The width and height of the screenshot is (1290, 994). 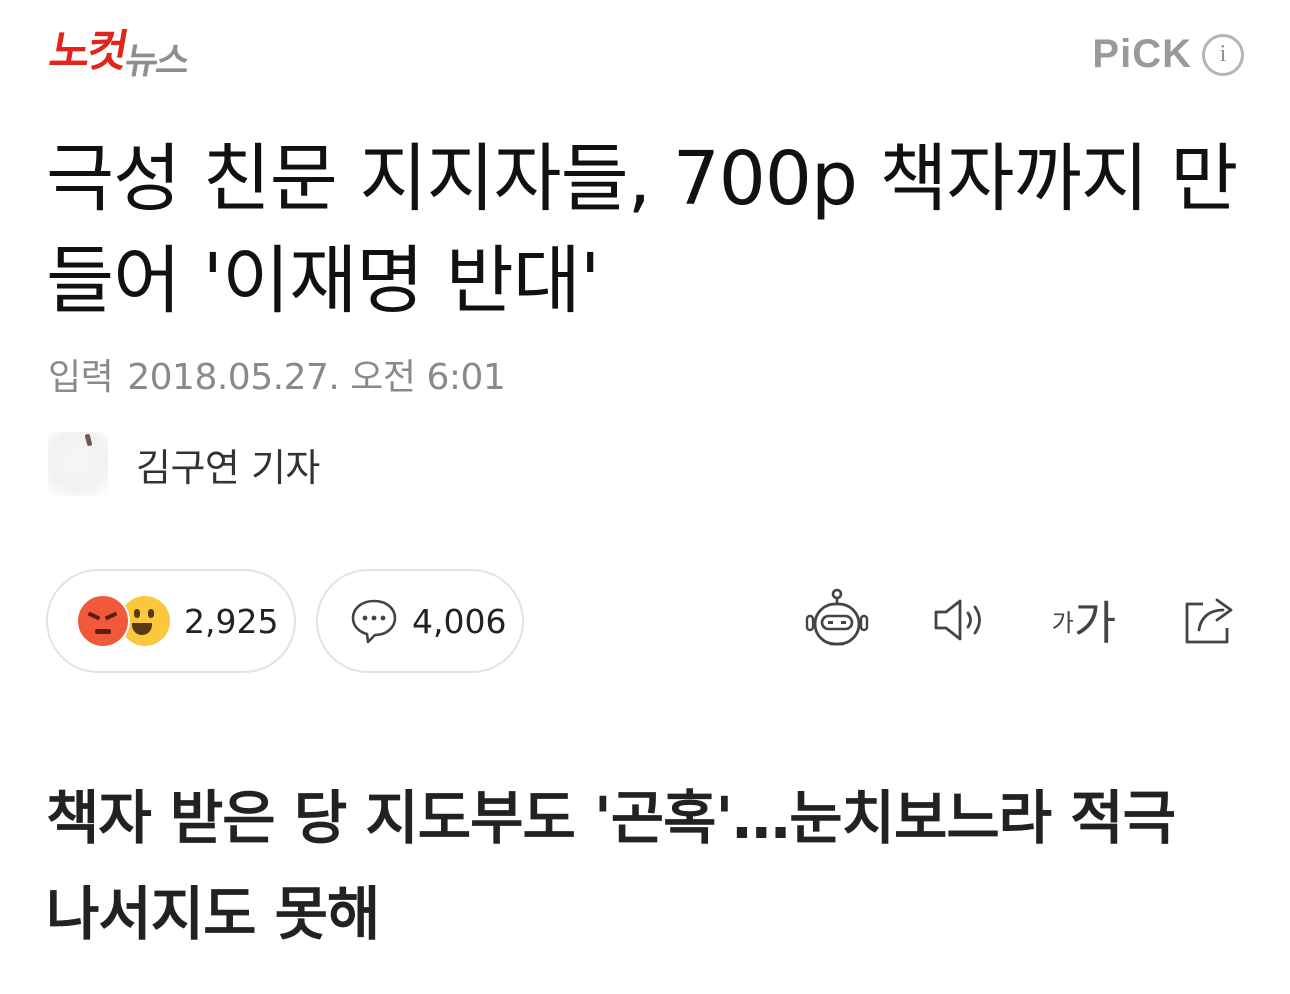 I want to click on date-value: 2018.05.27. 오전 6:01, so click(x=316, y=377).